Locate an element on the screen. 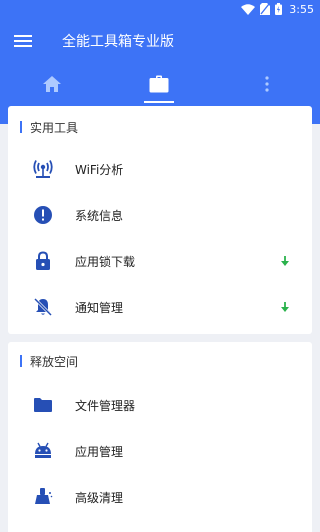 The height and width of the screenshot is (532, 320). status-icons: 3:55 is located at coordinates (277, 9).